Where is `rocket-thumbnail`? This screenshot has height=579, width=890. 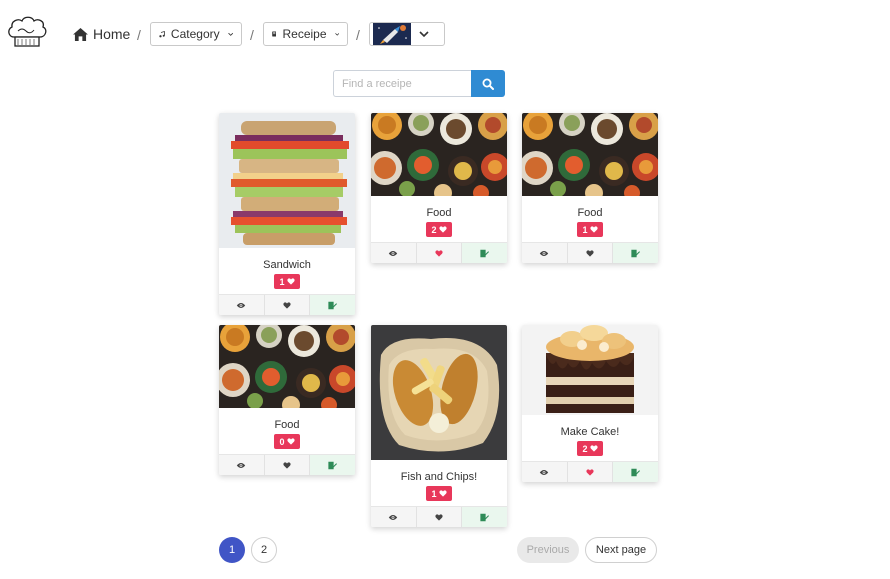 rocket-thumbnail is located at coordinates (392, 34).